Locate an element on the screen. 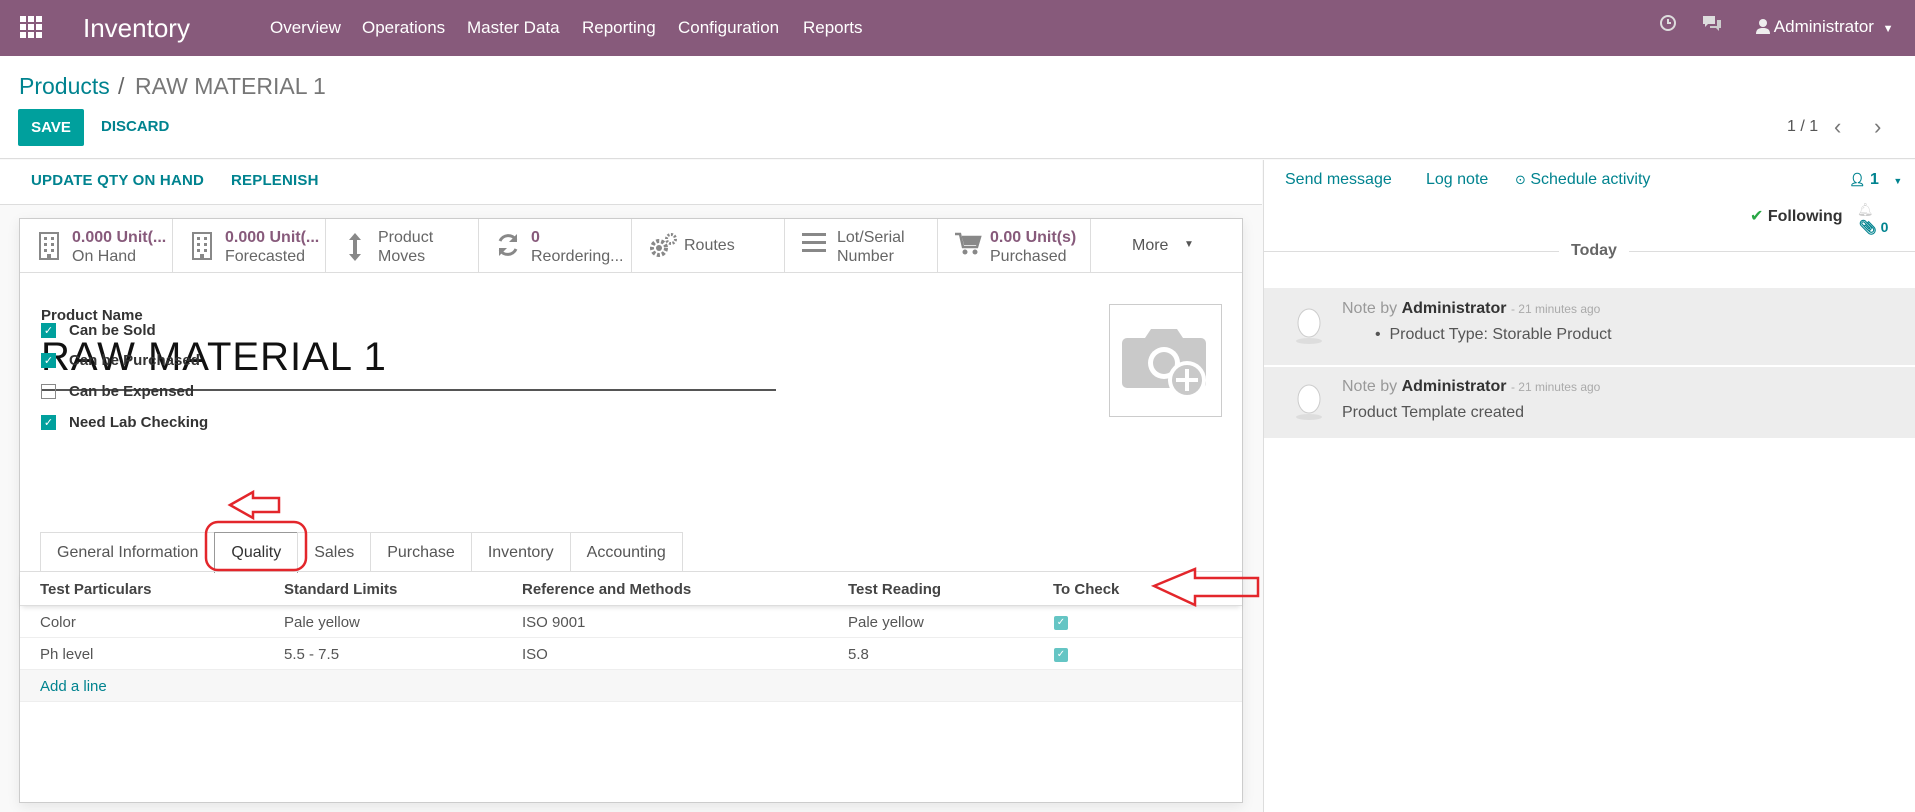  schedule-activity-button: ⊙ Schedule activity is located at coordinates (1582, 180).